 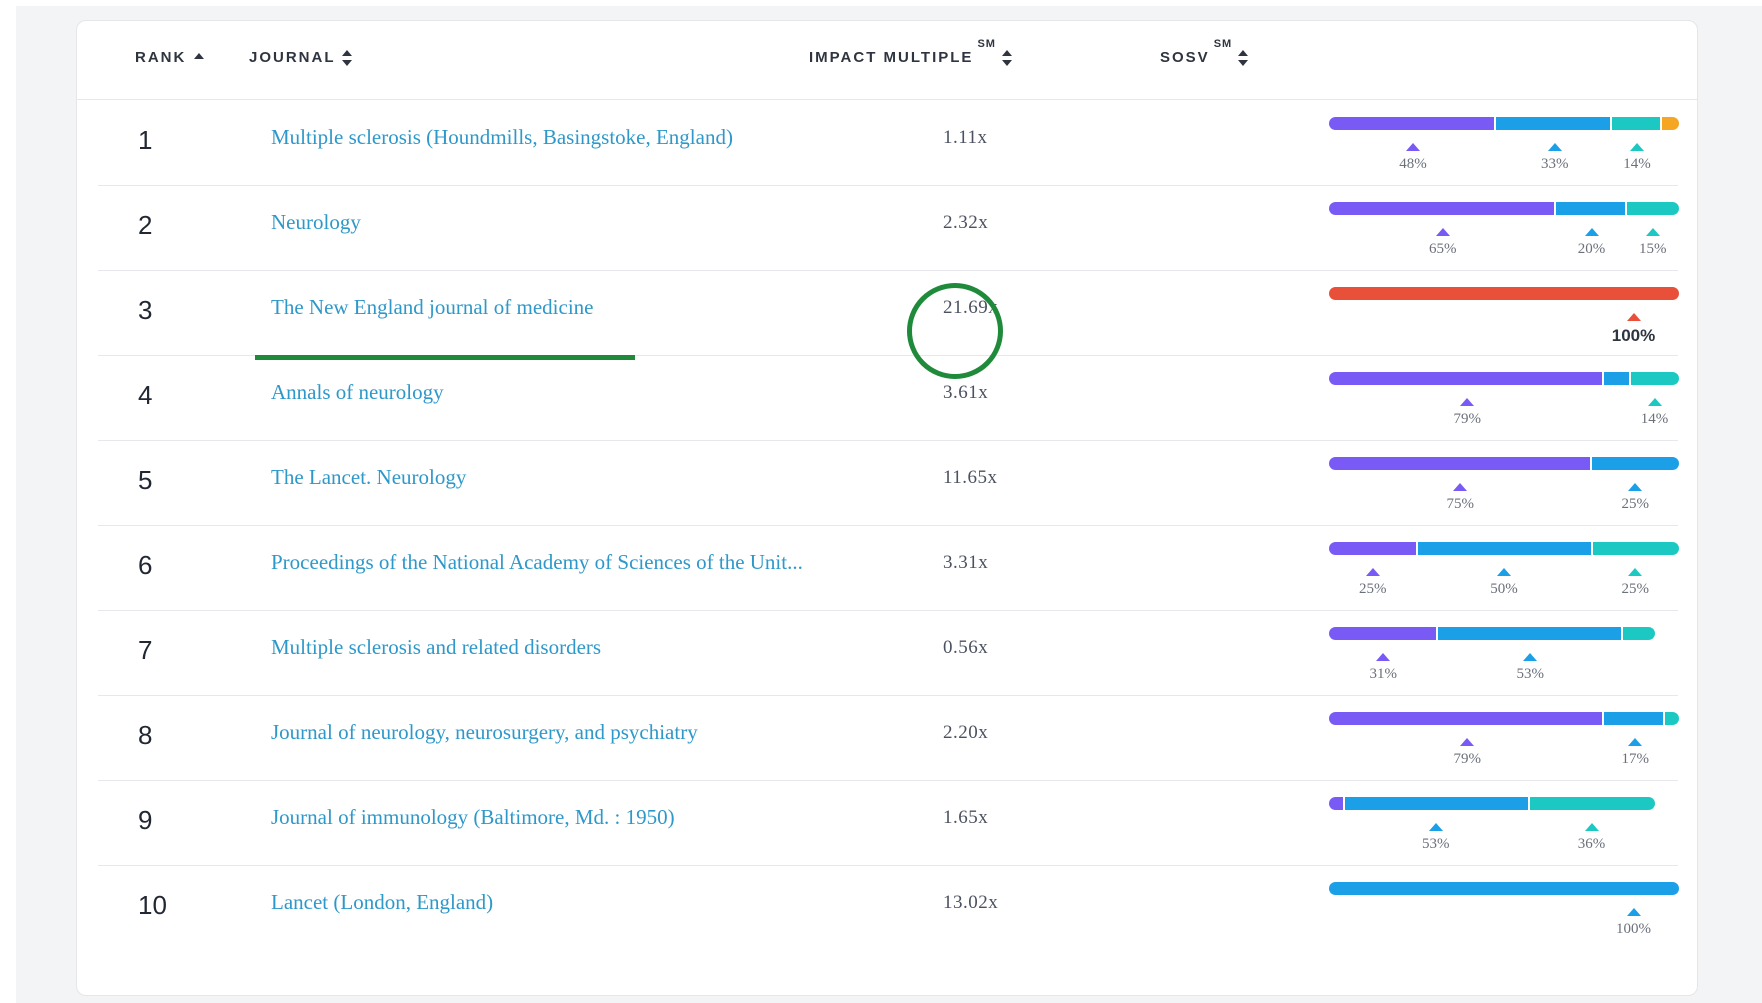 I want to click on sosv-percentage-label: 75%, so click(x=1460, y=504).